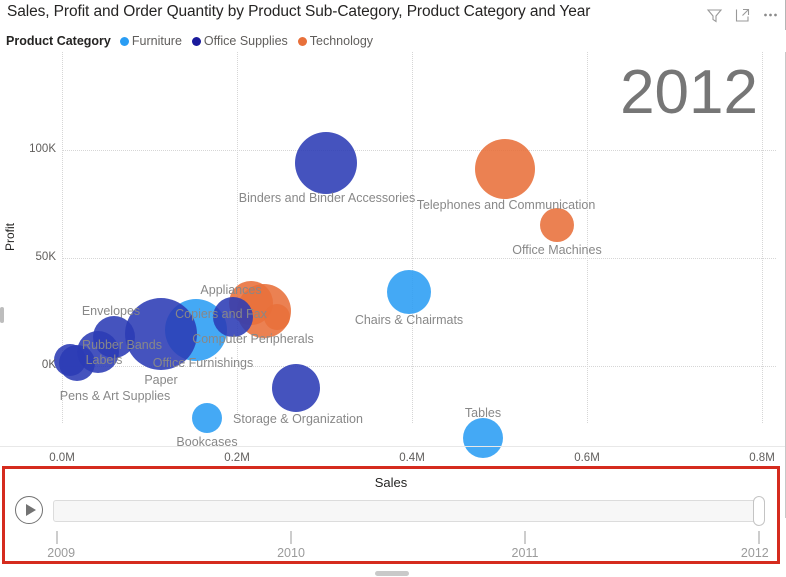 The height and width of the screenshot is (577, 786). What do you see at coordinates (587, 458) in the screenshot?
I see `x-tick-label: 0.6M` at bounding box center [587, 458].